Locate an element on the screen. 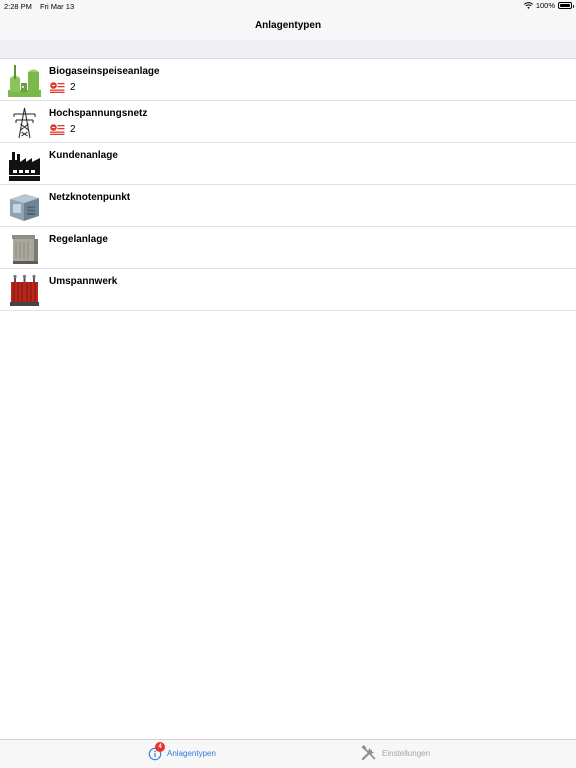 The width and height of the screenshot is (576, 768). list-item-title: Biogaseinspeiseanlage is located at coordinates (104, 71).